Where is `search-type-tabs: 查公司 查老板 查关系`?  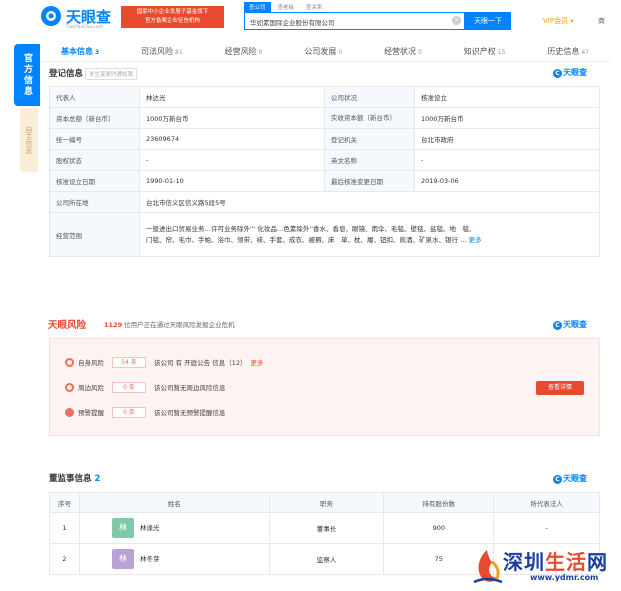 search-type-tabs: 查公司 查老板 查关系 is located at coordinates (286, 7).